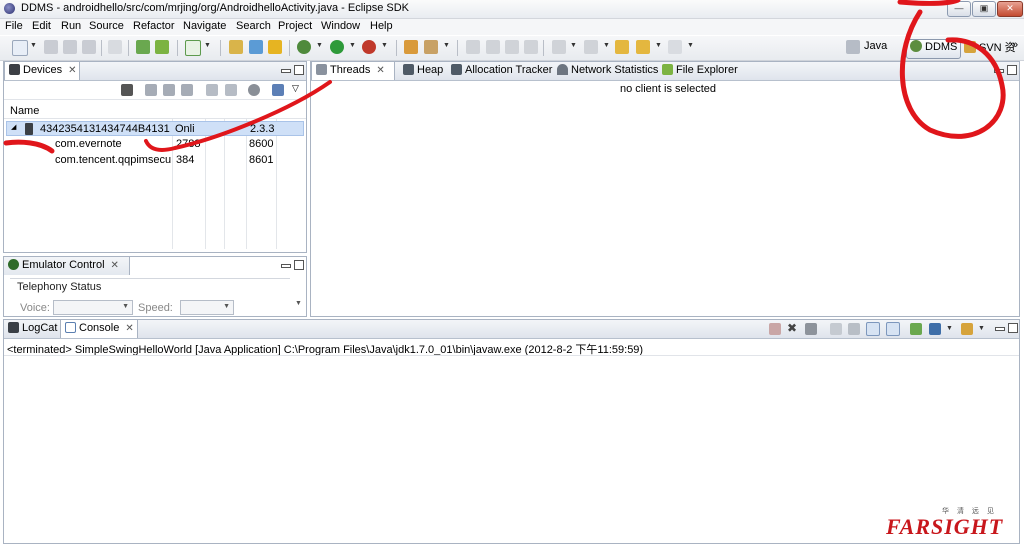  Describe the element at coordinates (340, 26) in the screenshot. I see `menu-window: Window` at that location.